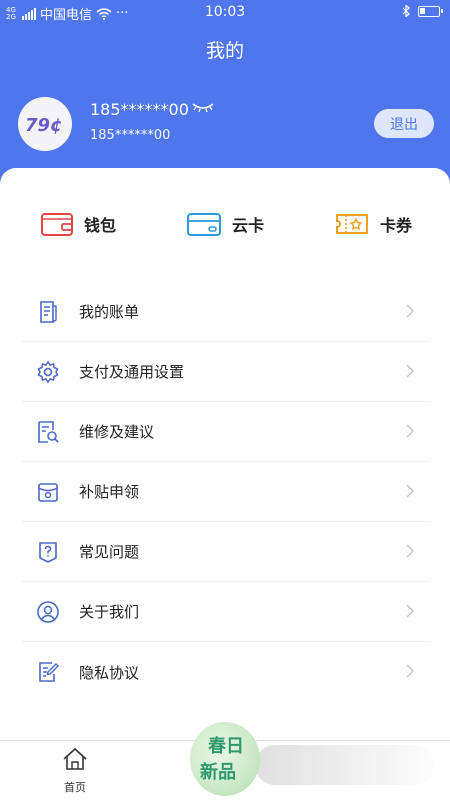 This screenshot has height=800, width=450. Describe the element at coordinates (48, 372) in the screenshot. I see `gear-icon` at that location.